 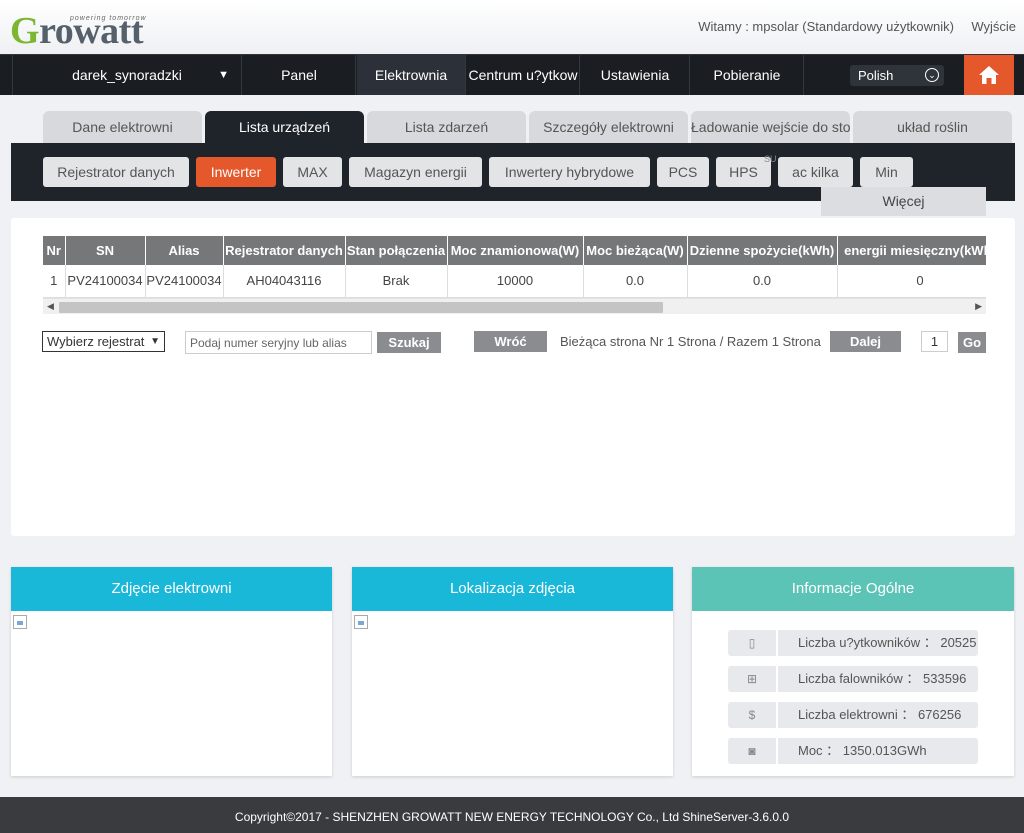 What do you see at coordinates (284, 281) in the screenshot?
I see `cell-datalogger: AH04043116` at bounding box center [284, 281].